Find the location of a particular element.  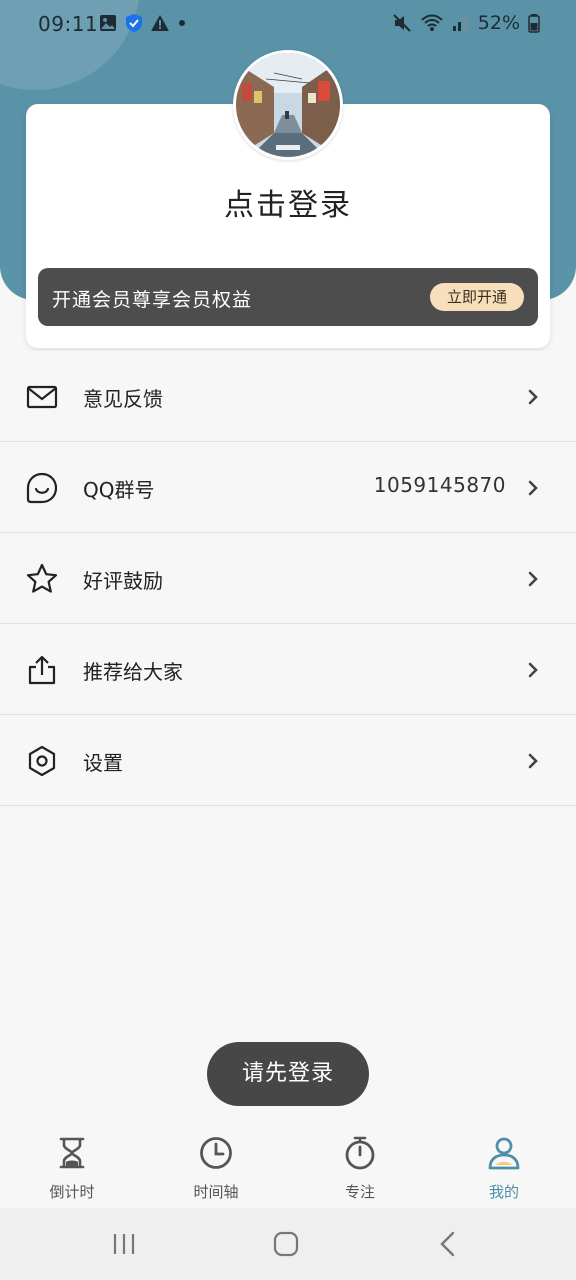

menu-item-label: 意见反馈 is located at coordinates (123, 399).